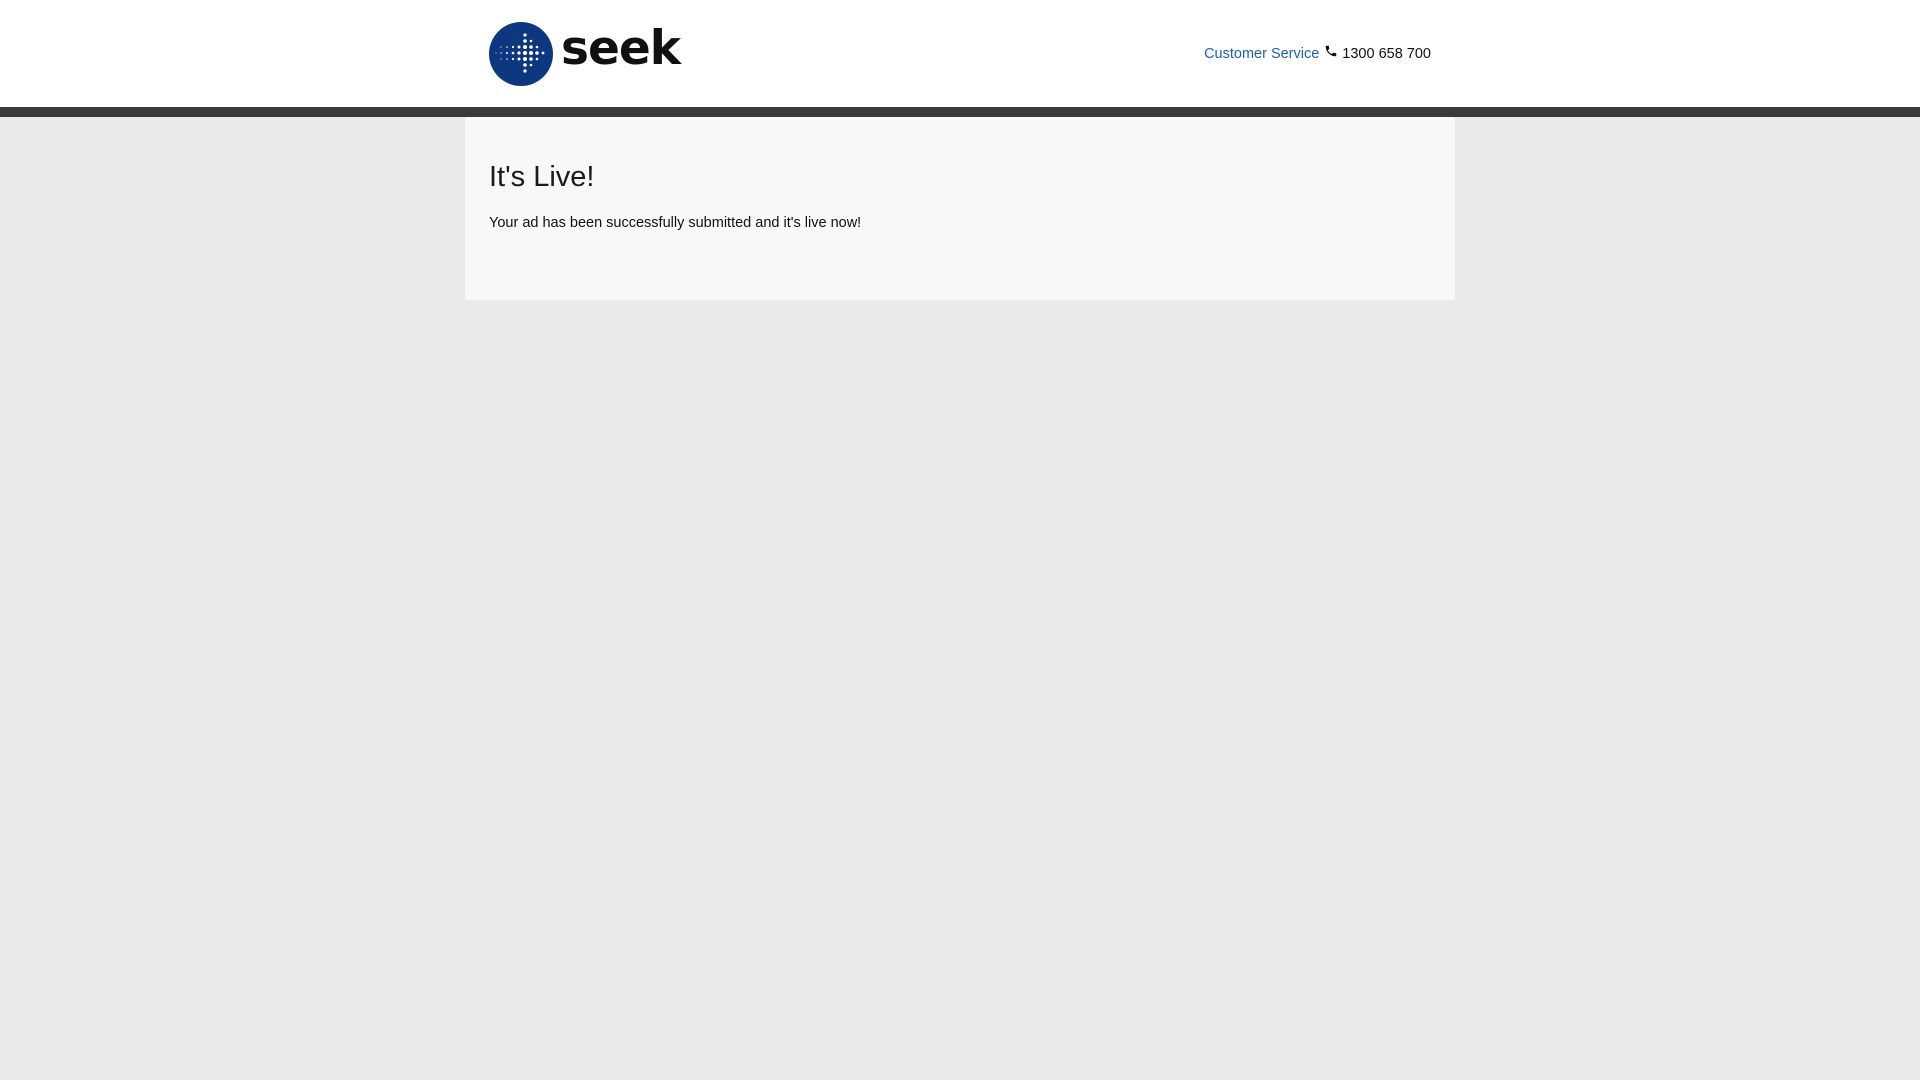 The height and width of the screenshot is (1080, 1920). What do you see at coordinates (1331, 51) in the screenshot?
I see `phone-icon` at bounding box center [1331, 51].